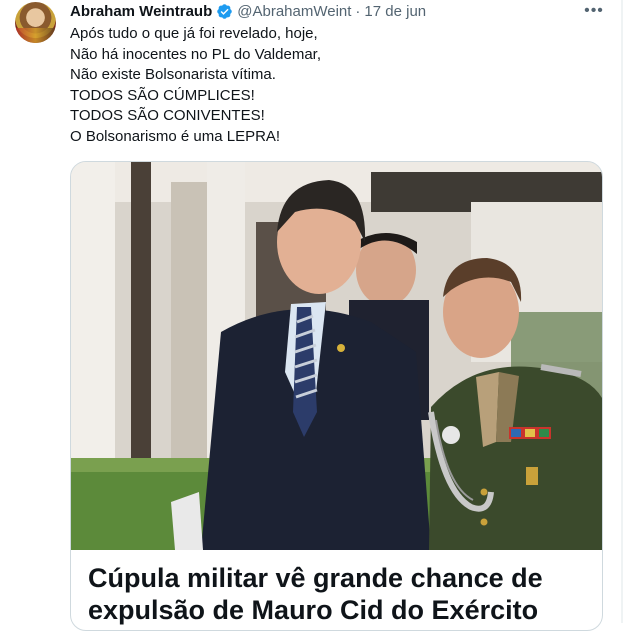 The image size is (623, 631). What do you see at coordinates (194, 33) in the screenshot?
I see `tweet-text-line: Após tudo o que já foi revelado, hoje,` at bounding box center [194, 33].